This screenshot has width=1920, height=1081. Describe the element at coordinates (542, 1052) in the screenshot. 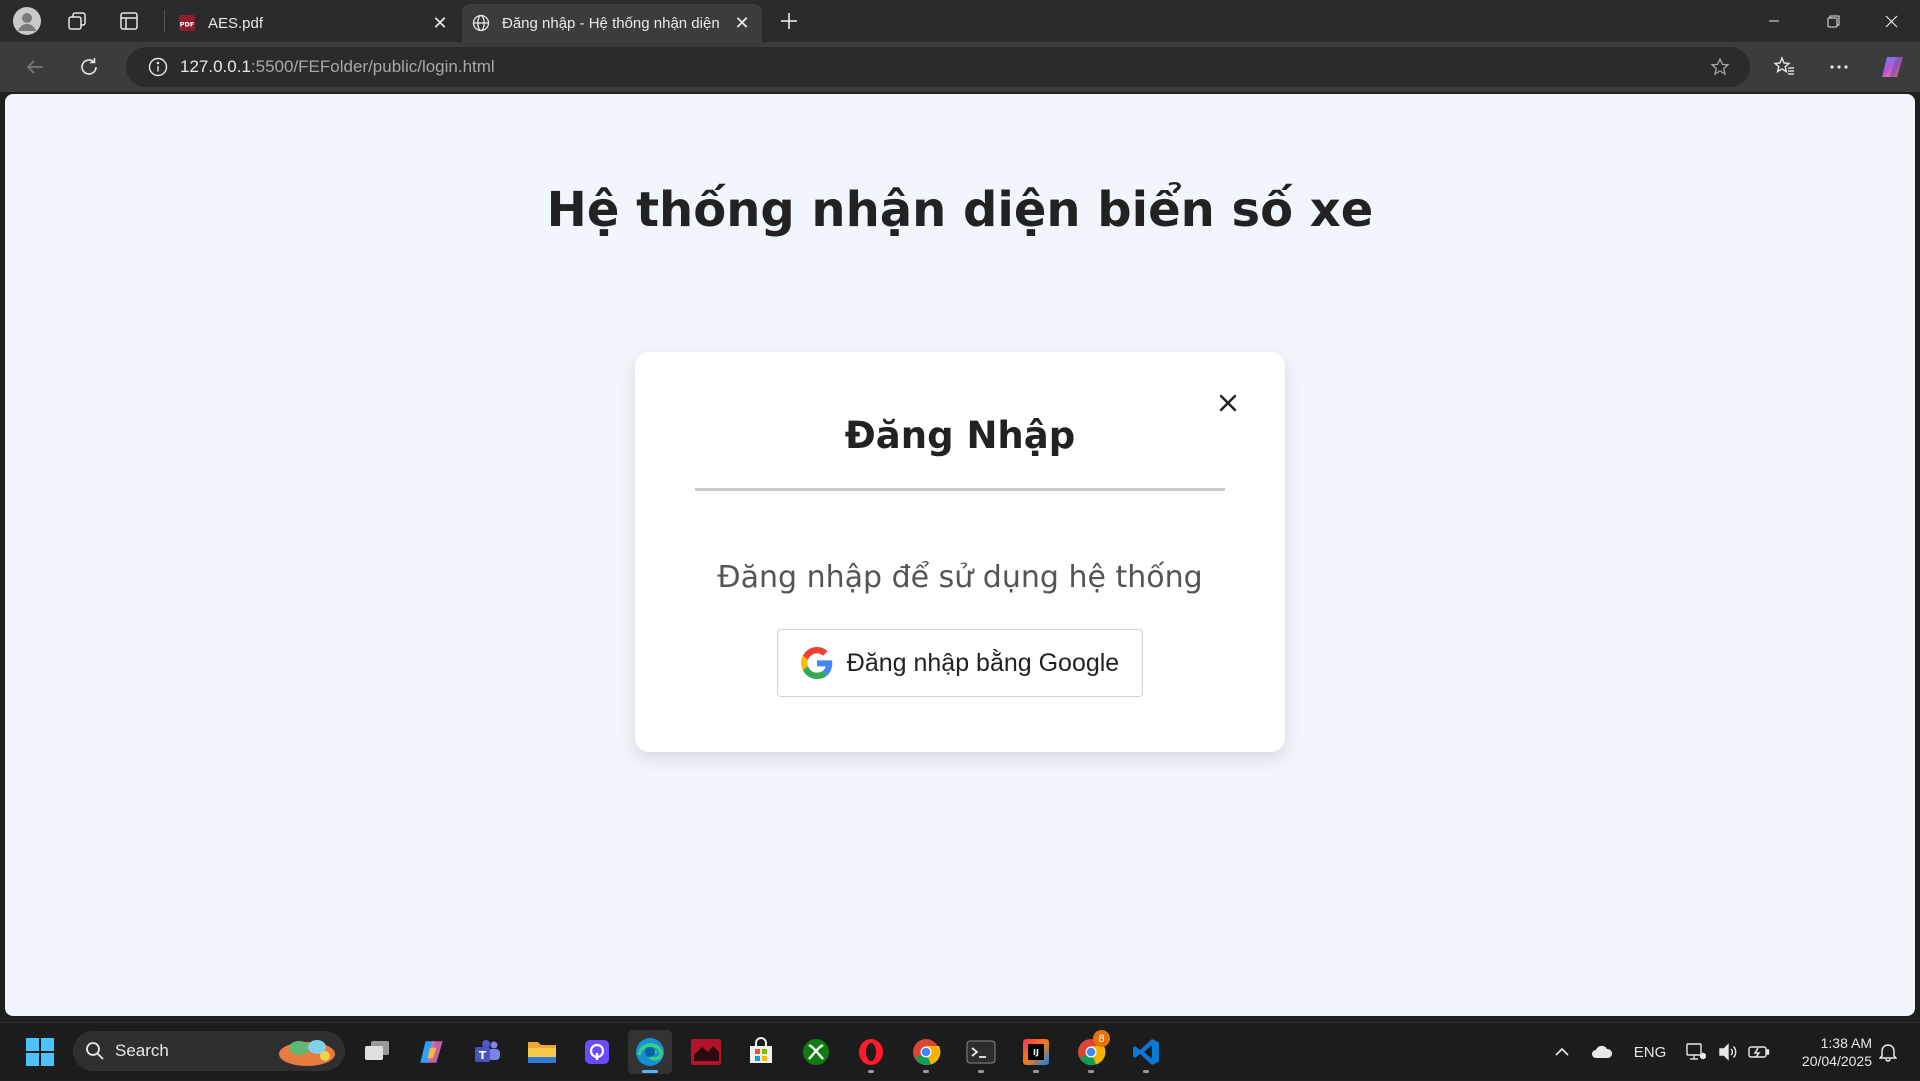

I see `file-explorer-icon` at that location.